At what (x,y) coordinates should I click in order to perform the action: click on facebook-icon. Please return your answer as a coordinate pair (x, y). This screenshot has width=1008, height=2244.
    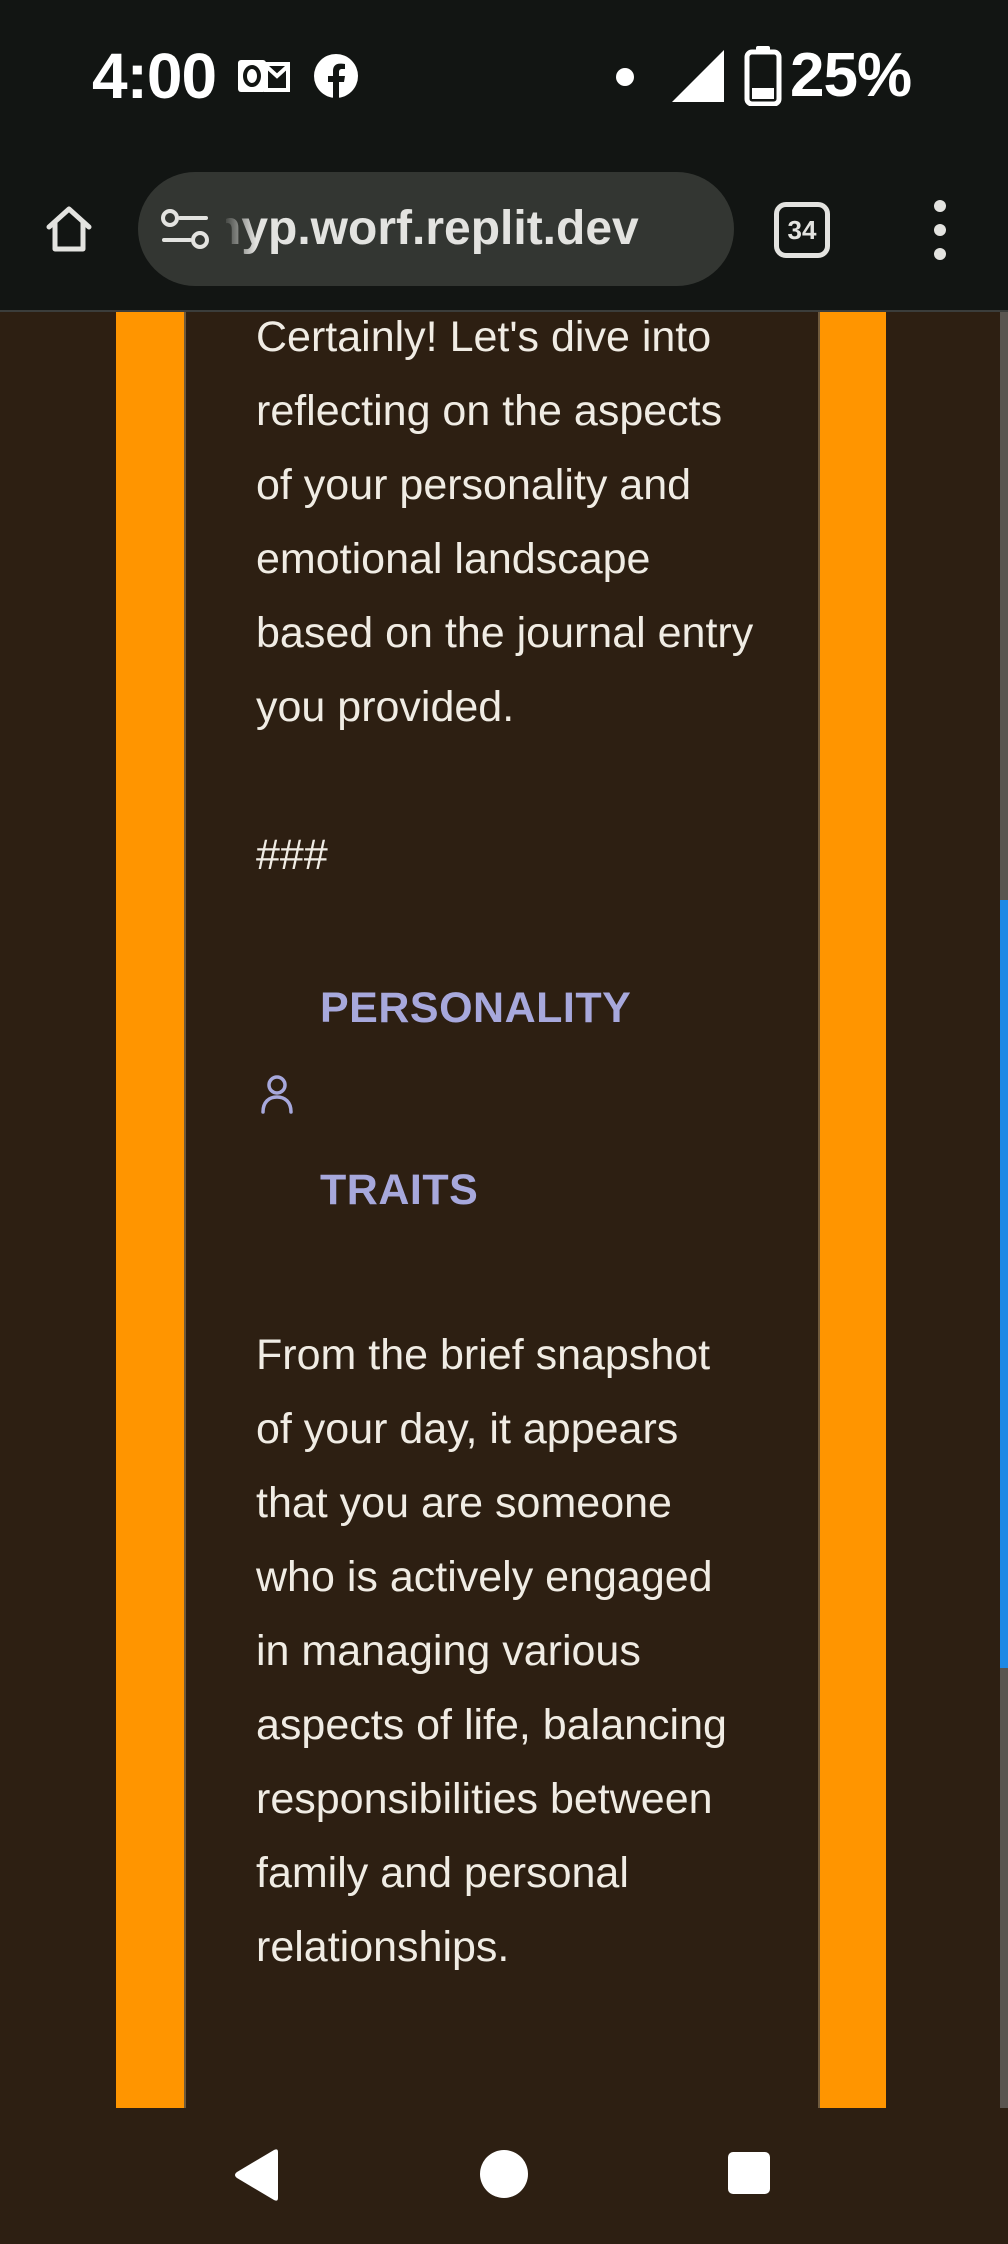
    Looking at the image, I should click on (336, 76).